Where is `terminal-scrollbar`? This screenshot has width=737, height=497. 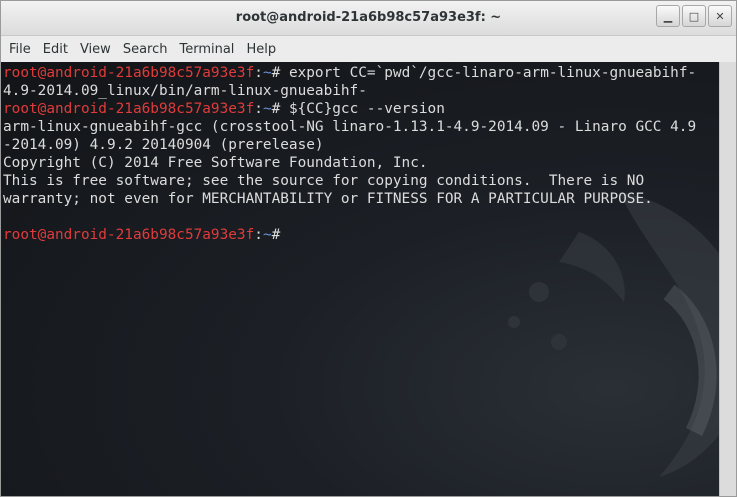
terminal-scrollbar is located at coordinates (727, 279).